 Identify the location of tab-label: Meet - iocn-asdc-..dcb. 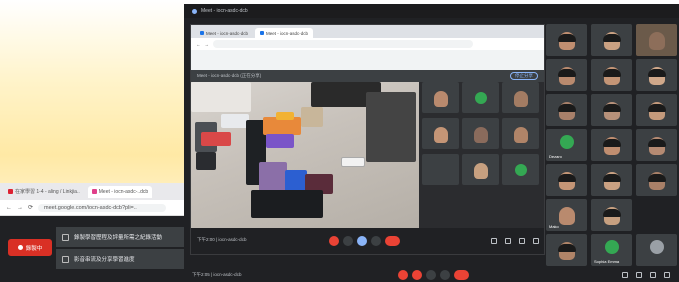
(123, 191).